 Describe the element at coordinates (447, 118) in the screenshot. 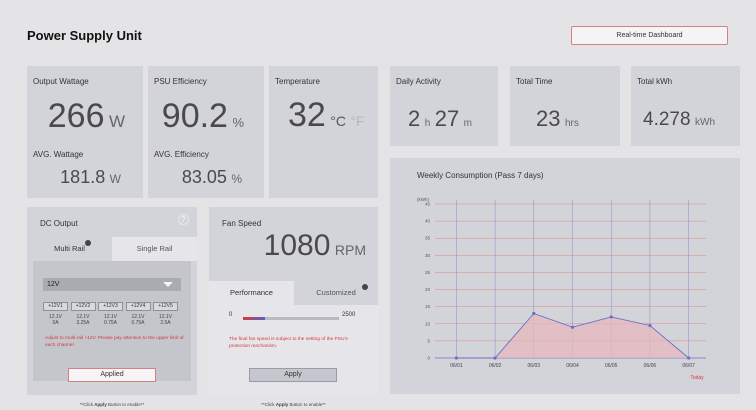

I see `daily-activity-minutes: 27` at that location.